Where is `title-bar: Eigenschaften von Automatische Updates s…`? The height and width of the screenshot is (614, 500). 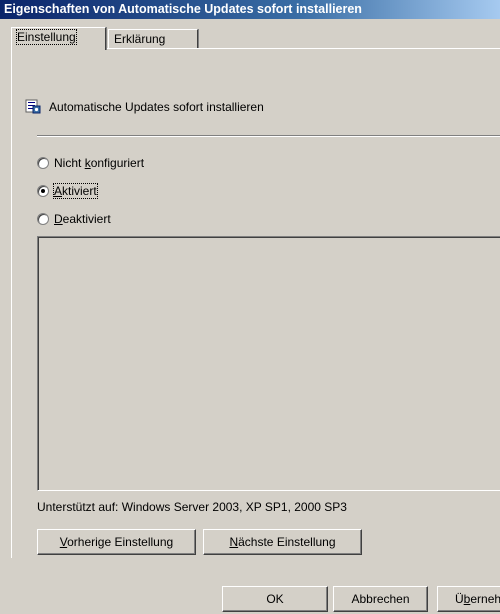
title-bar: Eigenschaften von Automatische Updates s… is located at coordinates (250, 9).